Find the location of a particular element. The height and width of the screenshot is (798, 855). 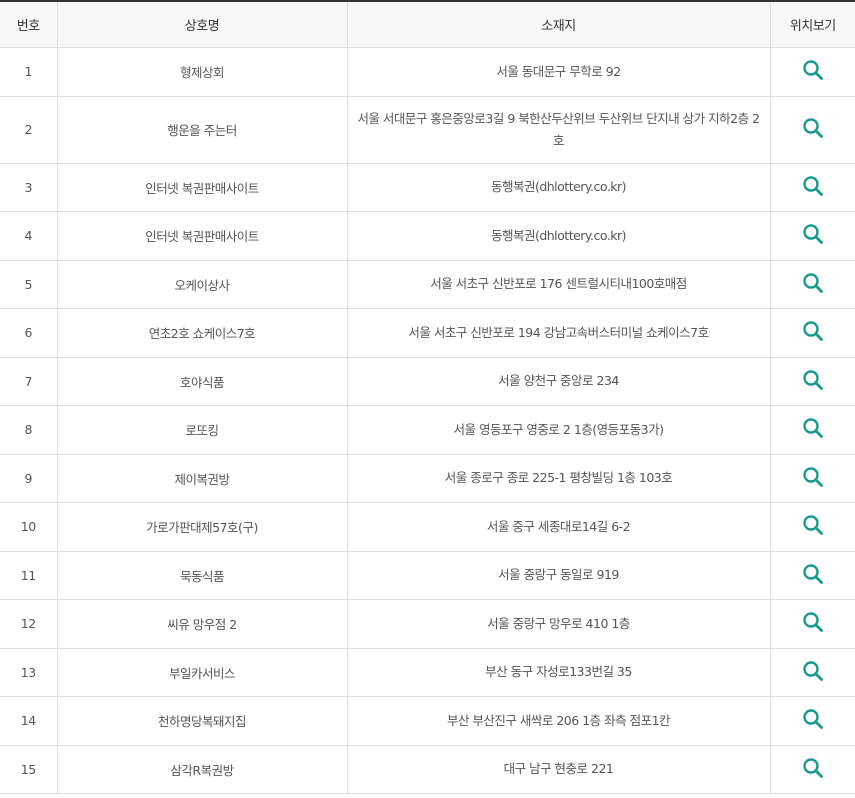

header-name: 상호명 is located at coordinates (202, 24).